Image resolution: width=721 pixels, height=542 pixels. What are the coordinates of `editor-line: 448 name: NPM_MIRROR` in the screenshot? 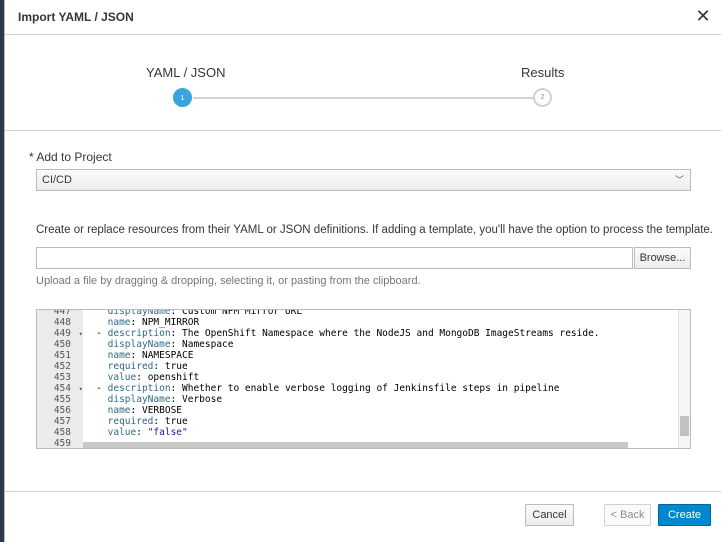 It's located at (357, 322).